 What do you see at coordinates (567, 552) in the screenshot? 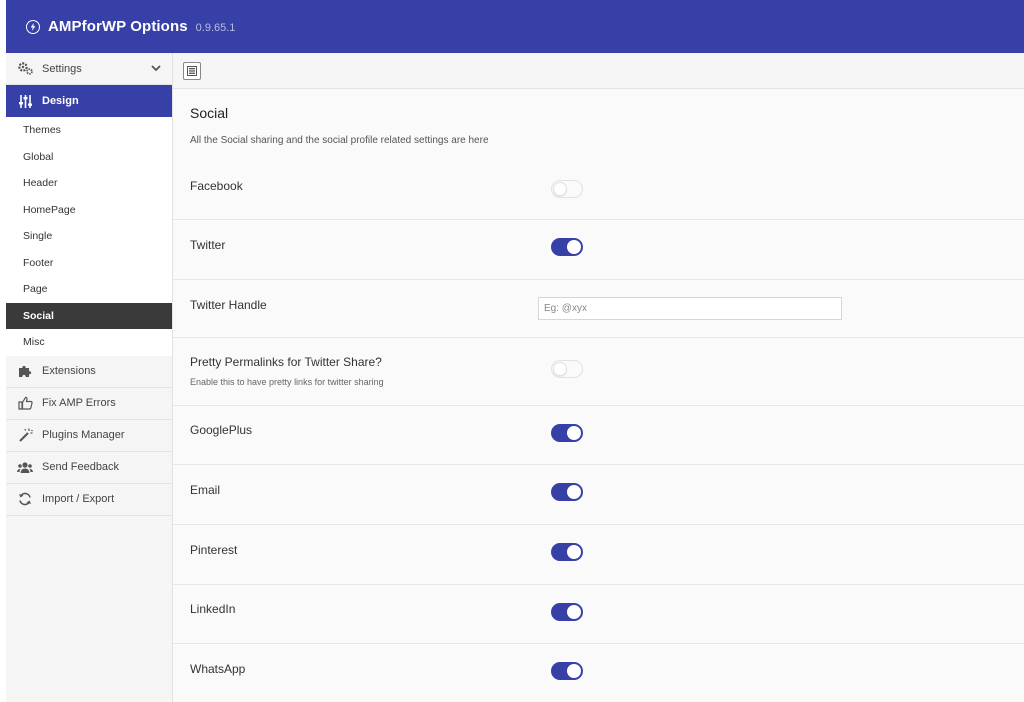
I see `pinterest-toggle` at bounding box center [567, 552].